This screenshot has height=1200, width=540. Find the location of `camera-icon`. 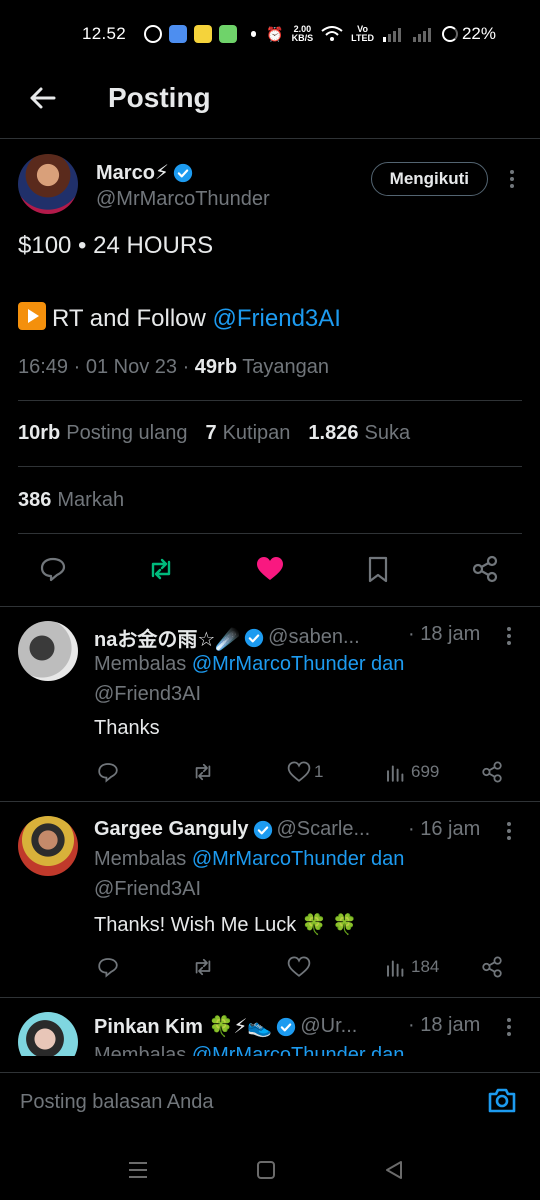

camera-icon is located at coordinates (502, 1100).